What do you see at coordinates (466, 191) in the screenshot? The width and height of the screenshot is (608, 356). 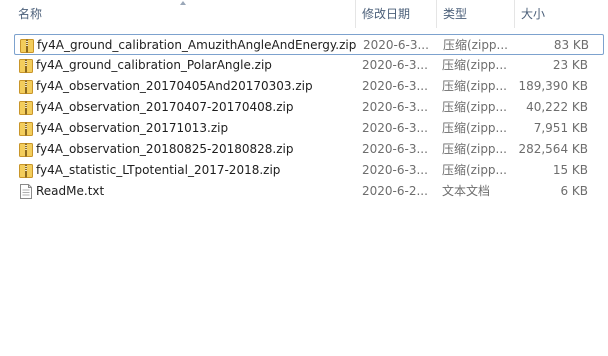 I see `file-type: 文本文档` at bounding box center [466, 191].